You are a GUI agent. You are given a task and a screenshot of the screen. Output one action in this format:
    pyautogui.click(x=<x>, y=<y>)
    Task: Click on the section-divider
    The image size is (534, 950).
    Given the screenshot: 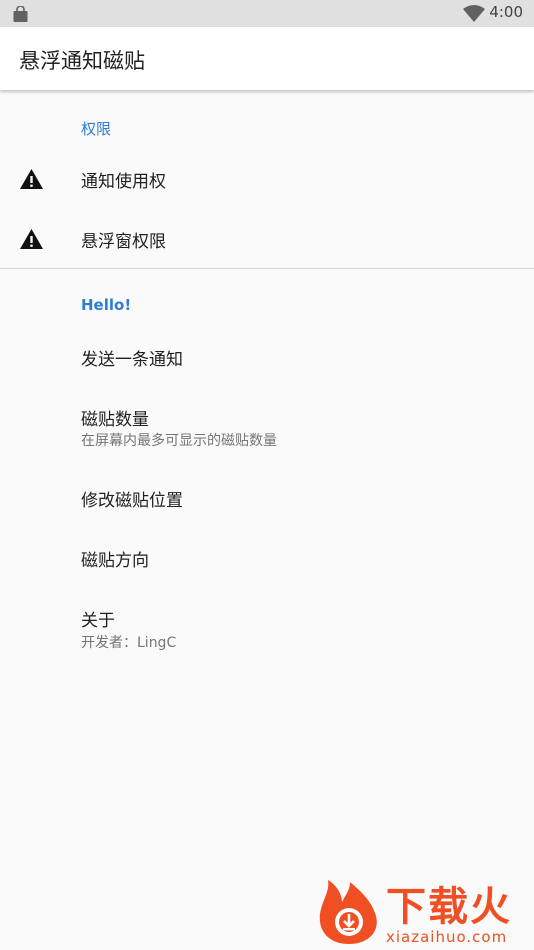 What is the action you would take?
    pyautogui.click(x=267, y=268)
    